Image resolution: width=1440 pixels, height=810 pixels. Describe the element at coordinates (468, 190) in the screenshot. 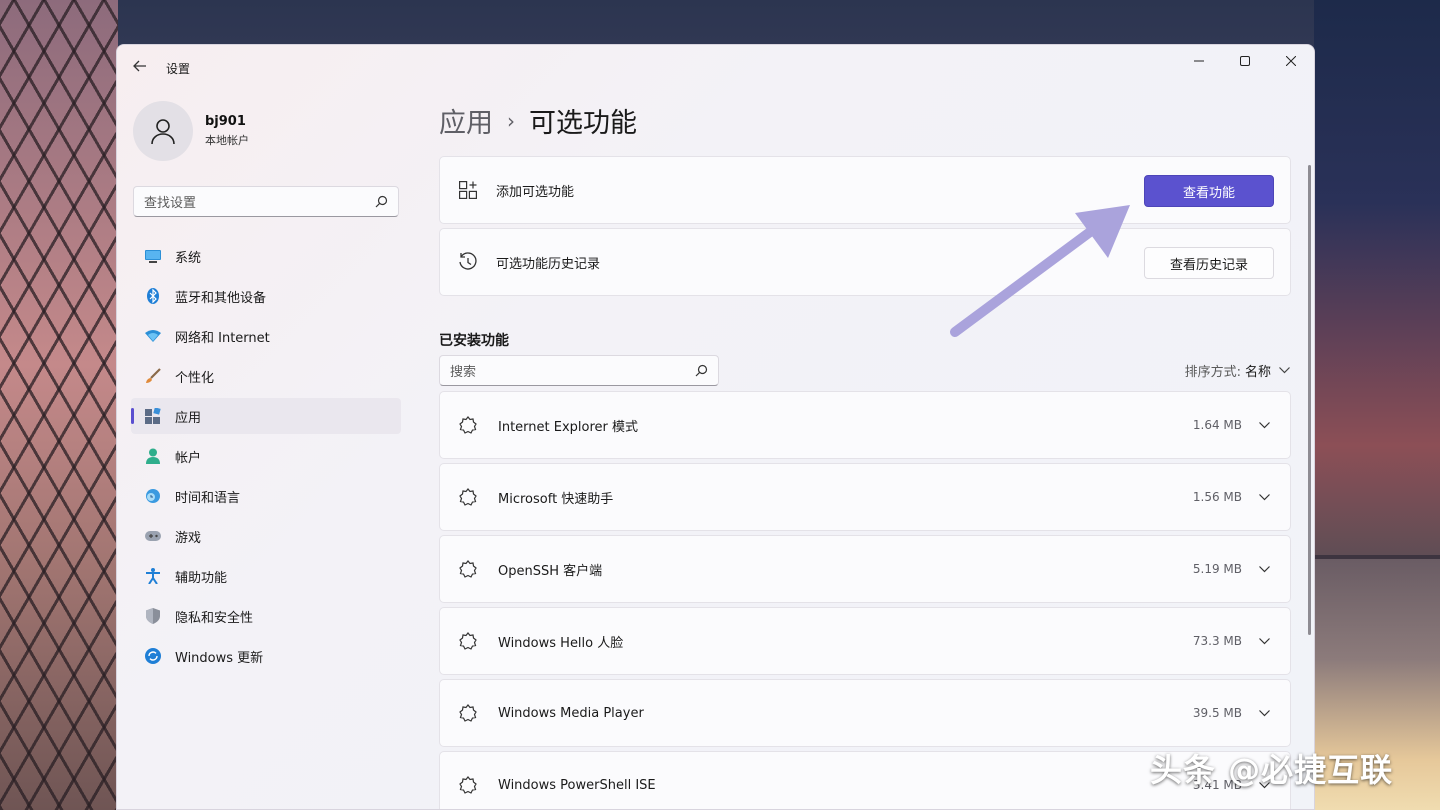

I see `add-grid-icon` at that location.